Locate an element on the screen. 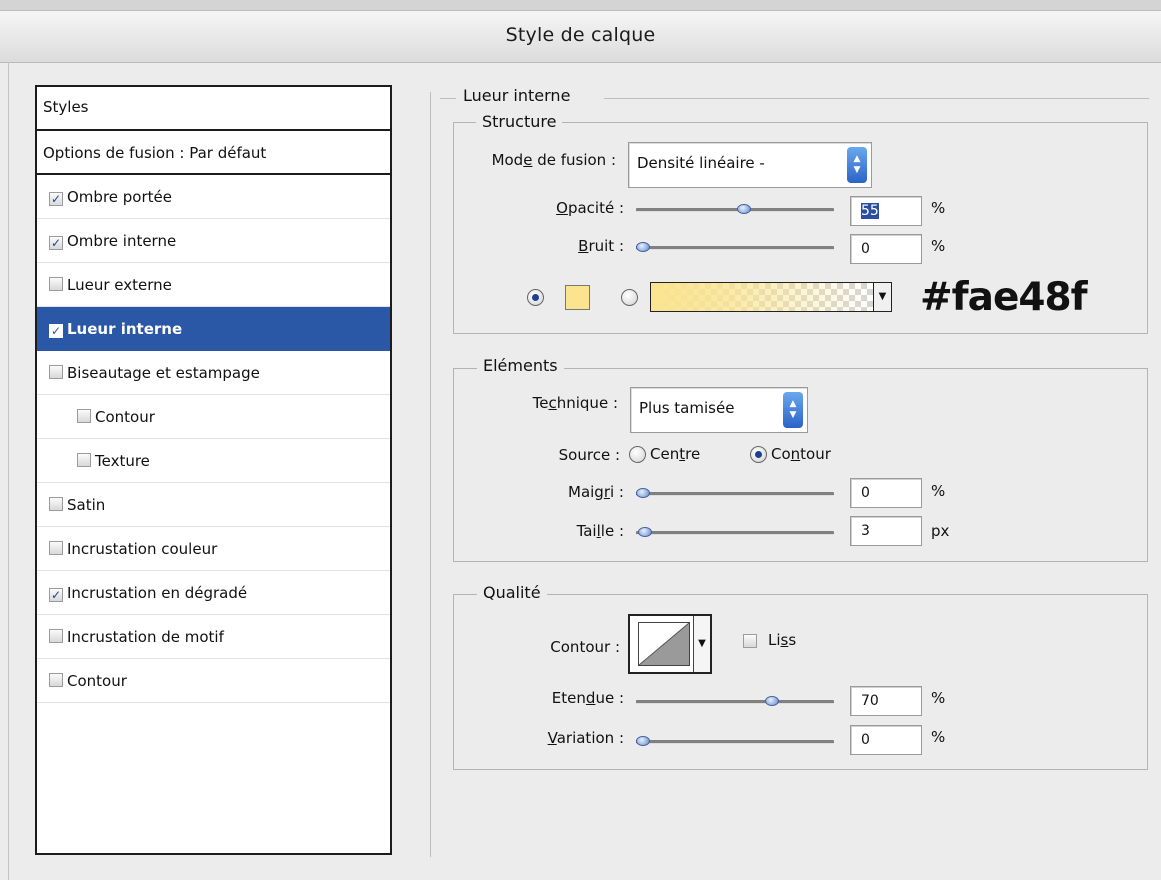 This screenshot has height=880, width=1161. range-label: Etendue : is located at coordinates (587, 698).